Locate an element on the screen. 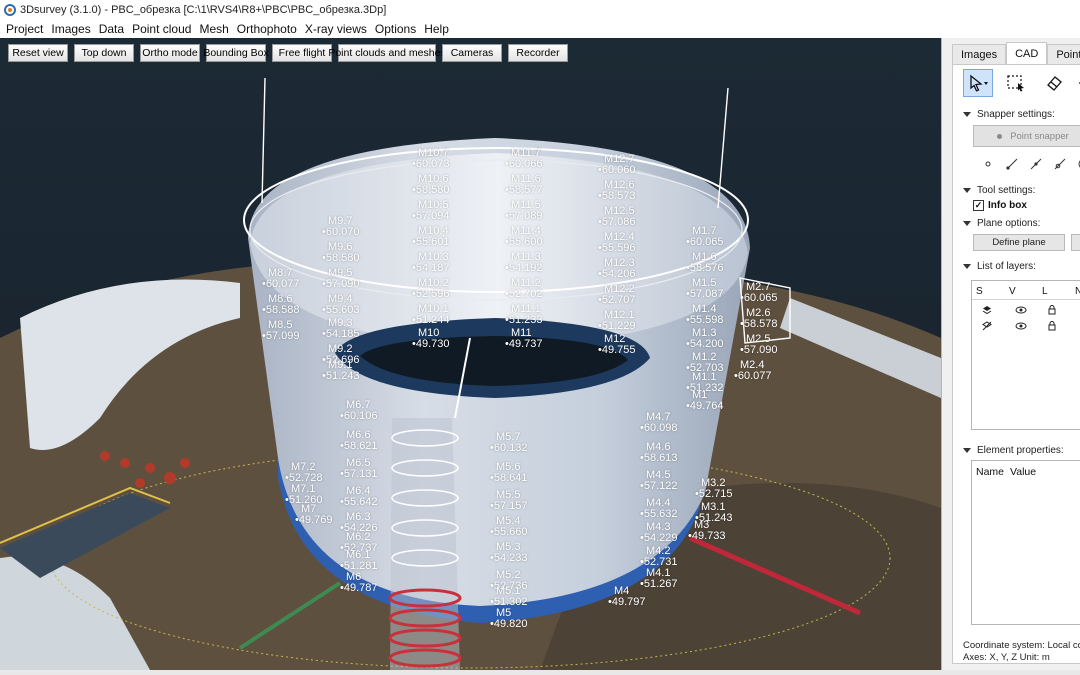  ortho-mode-button: Ortho mode is located at coordinates (170, 53).